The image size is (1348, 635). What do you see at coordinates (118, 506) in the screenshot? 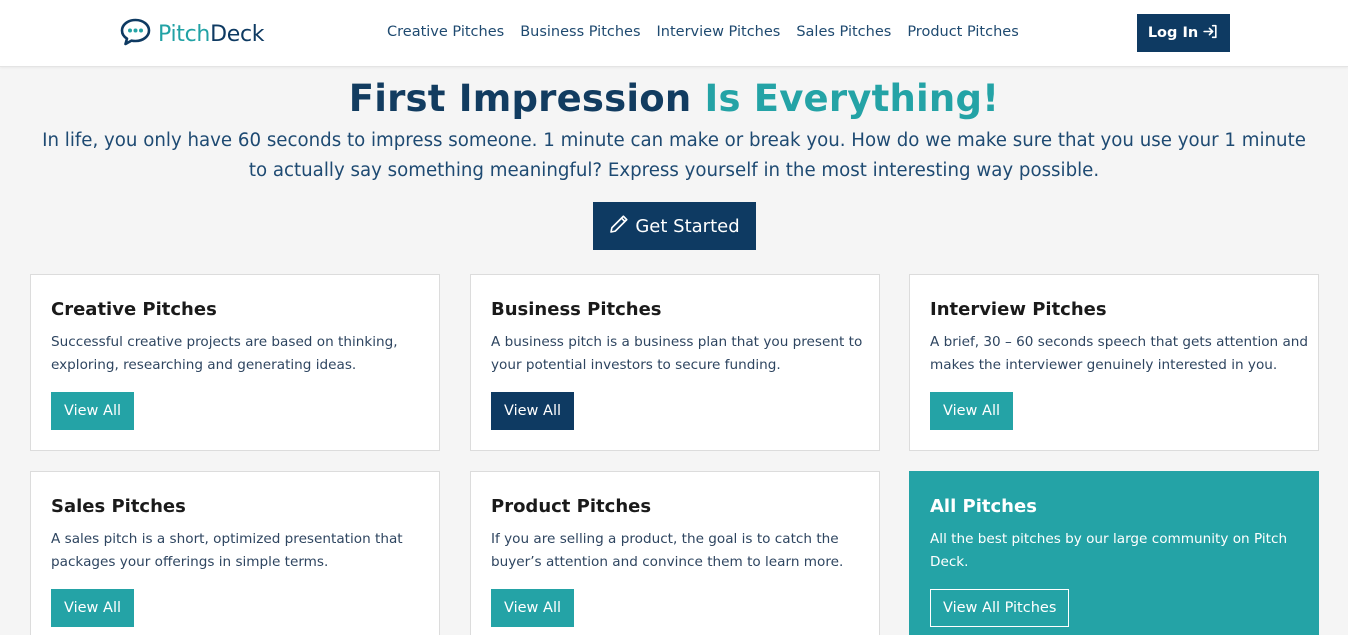
I see `card-title: Sales Pitches` at bounding box center [118, 506].